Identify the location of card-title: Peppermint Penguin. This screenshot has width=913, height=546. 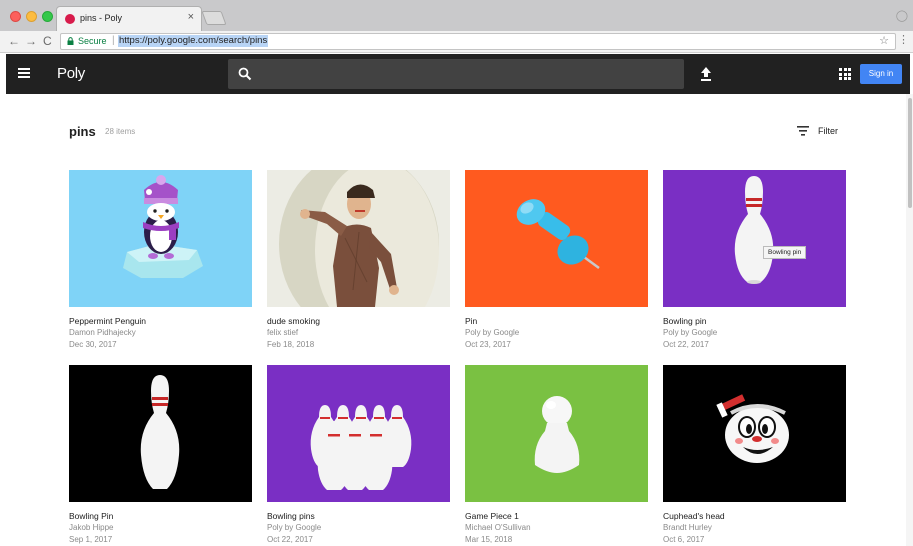
(160, 321).